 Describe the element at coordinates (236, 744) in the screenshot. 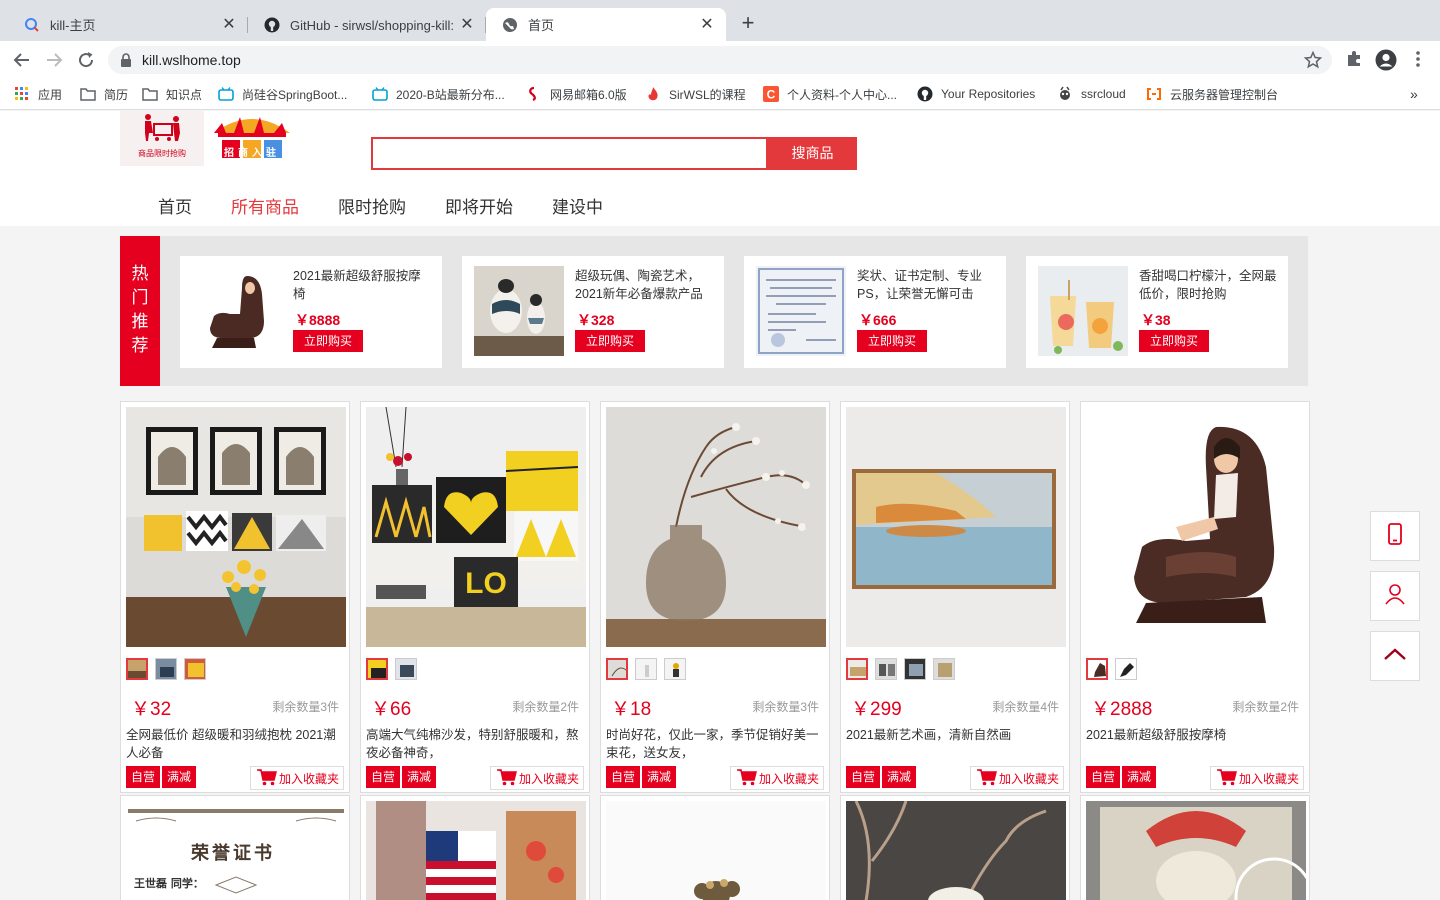

I see `product-description: 全网最低价 超级暖和羽绒抱枕 2021潮人必备` at that location.